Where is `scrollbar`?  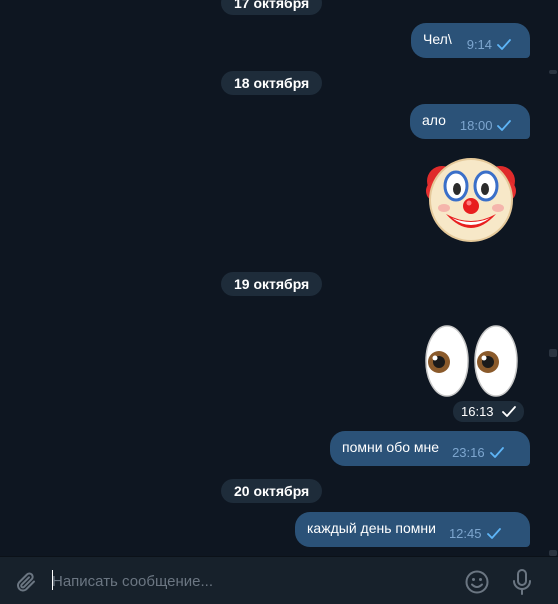 scrollbar is located at coordinates (553, 278).